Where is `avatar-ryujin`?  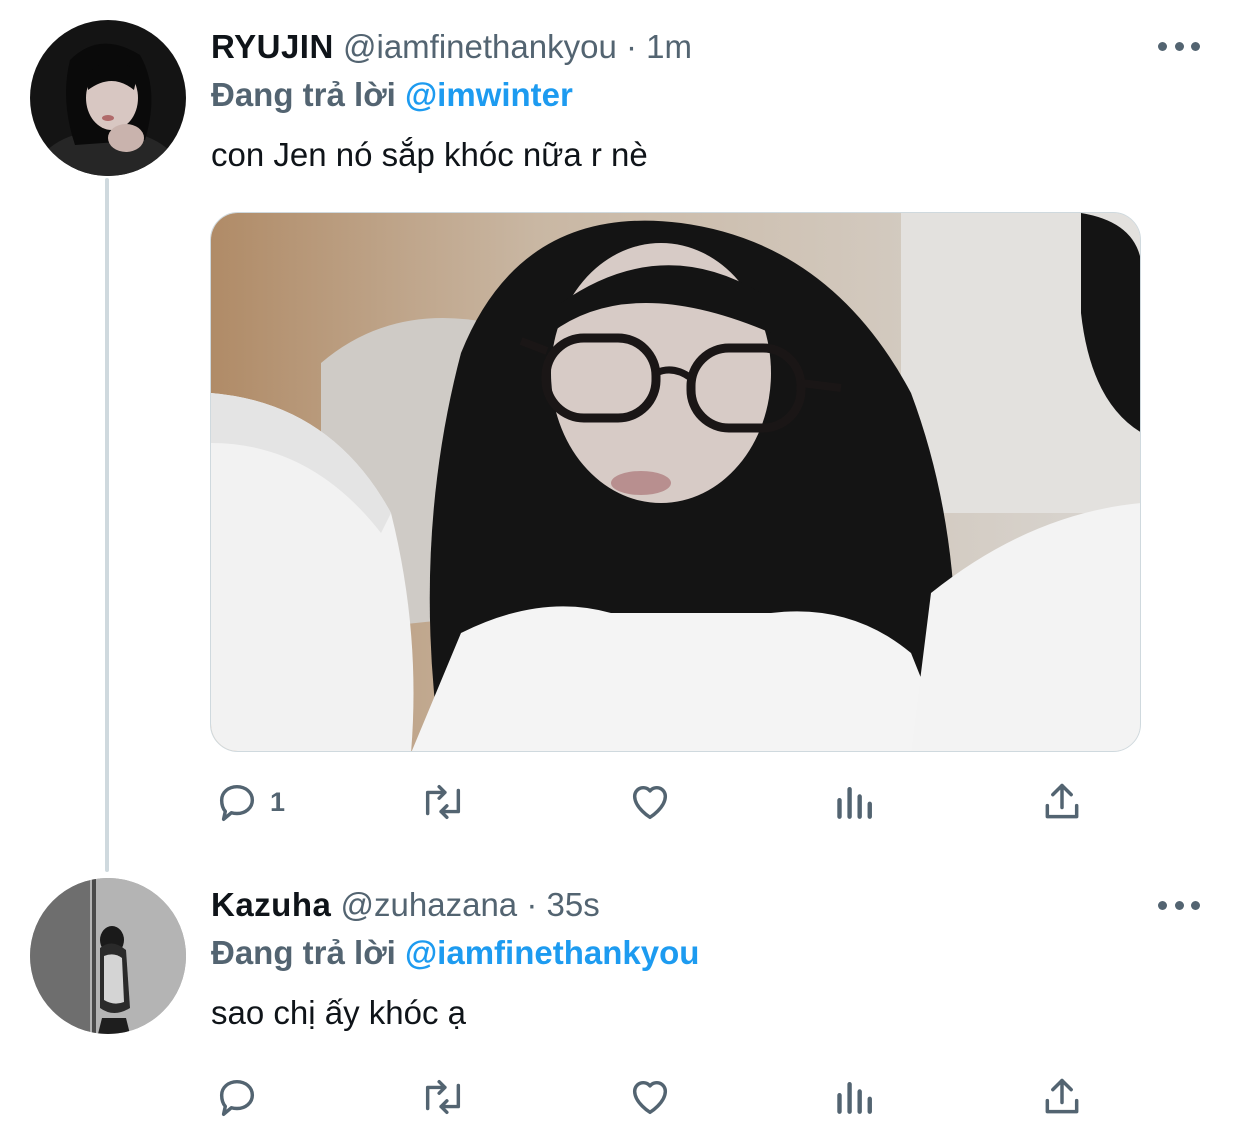
avatar-ryujin is located at coordinates (108, 98).